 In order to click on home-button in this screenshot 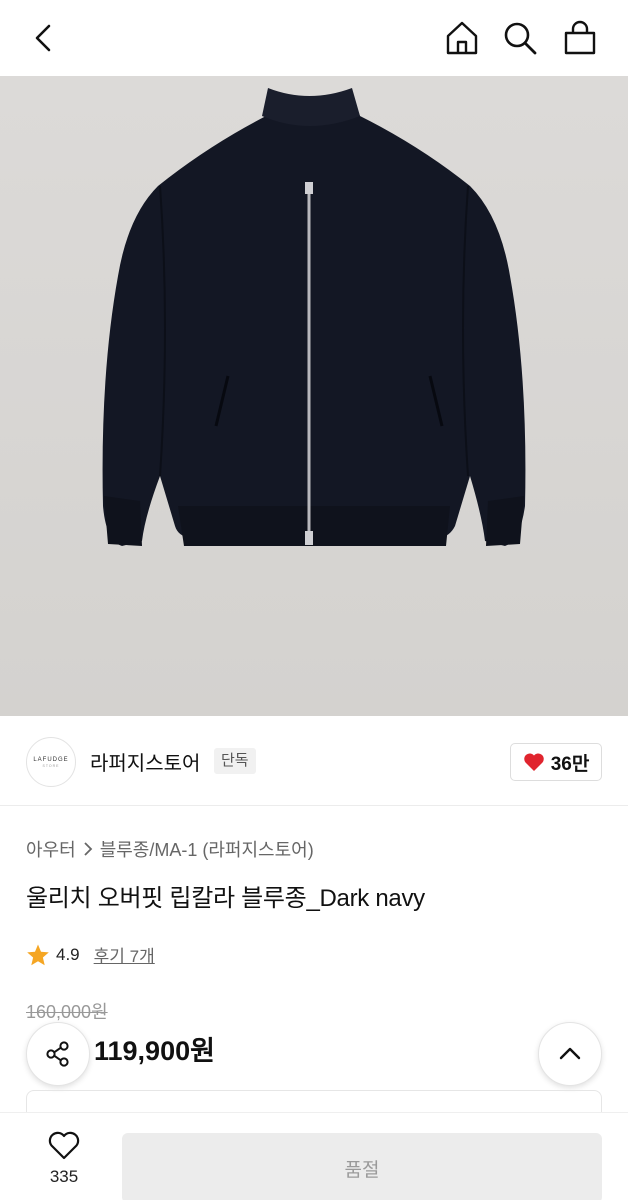, I will do `click(462, 38)`.